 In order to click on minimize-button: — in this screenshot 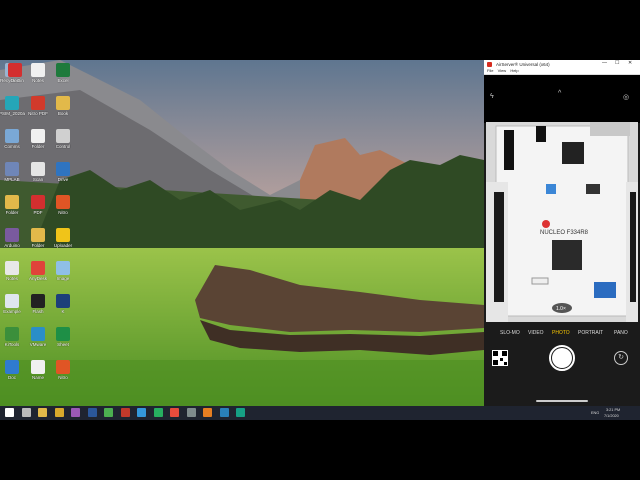, I will do `click(604, 63)`.